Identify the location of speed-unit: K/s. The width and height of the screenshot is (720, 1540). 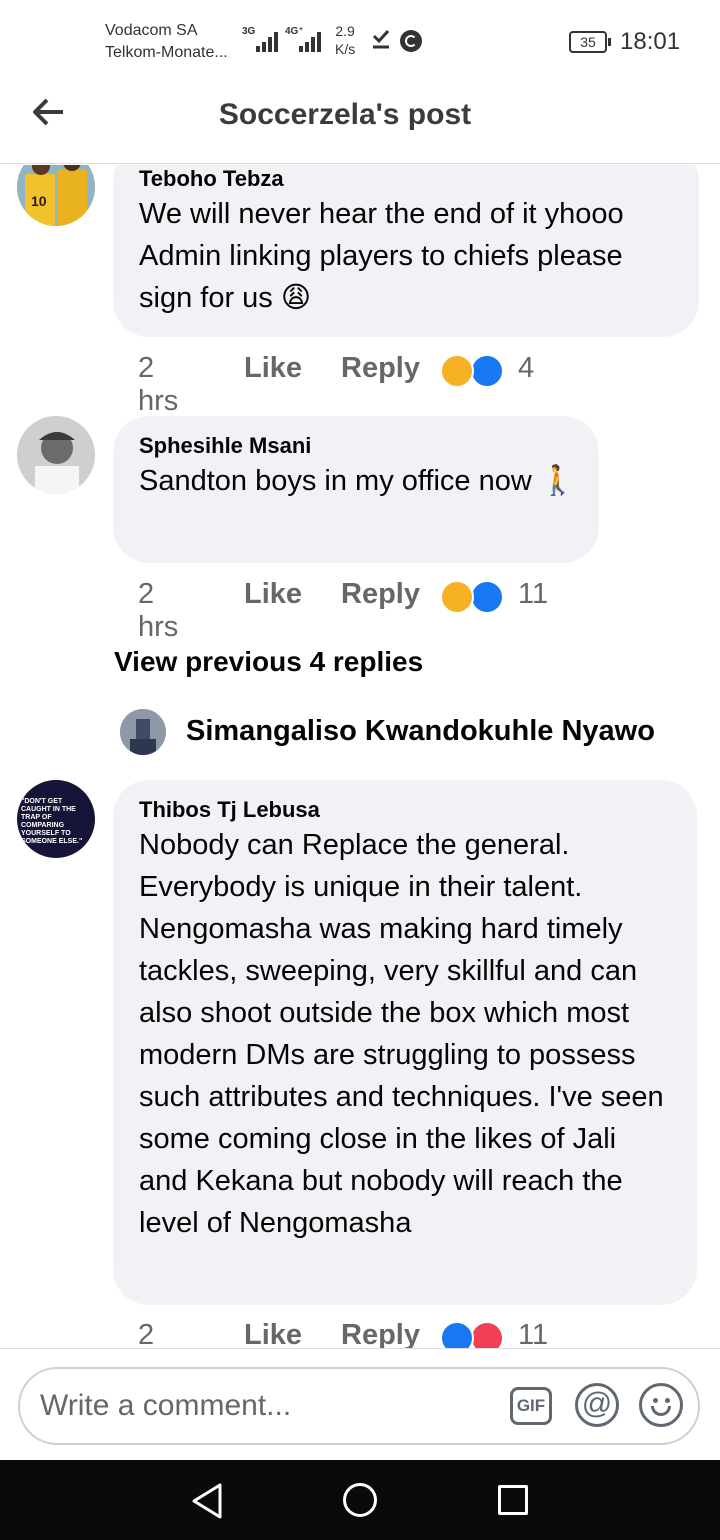
(345, 49).